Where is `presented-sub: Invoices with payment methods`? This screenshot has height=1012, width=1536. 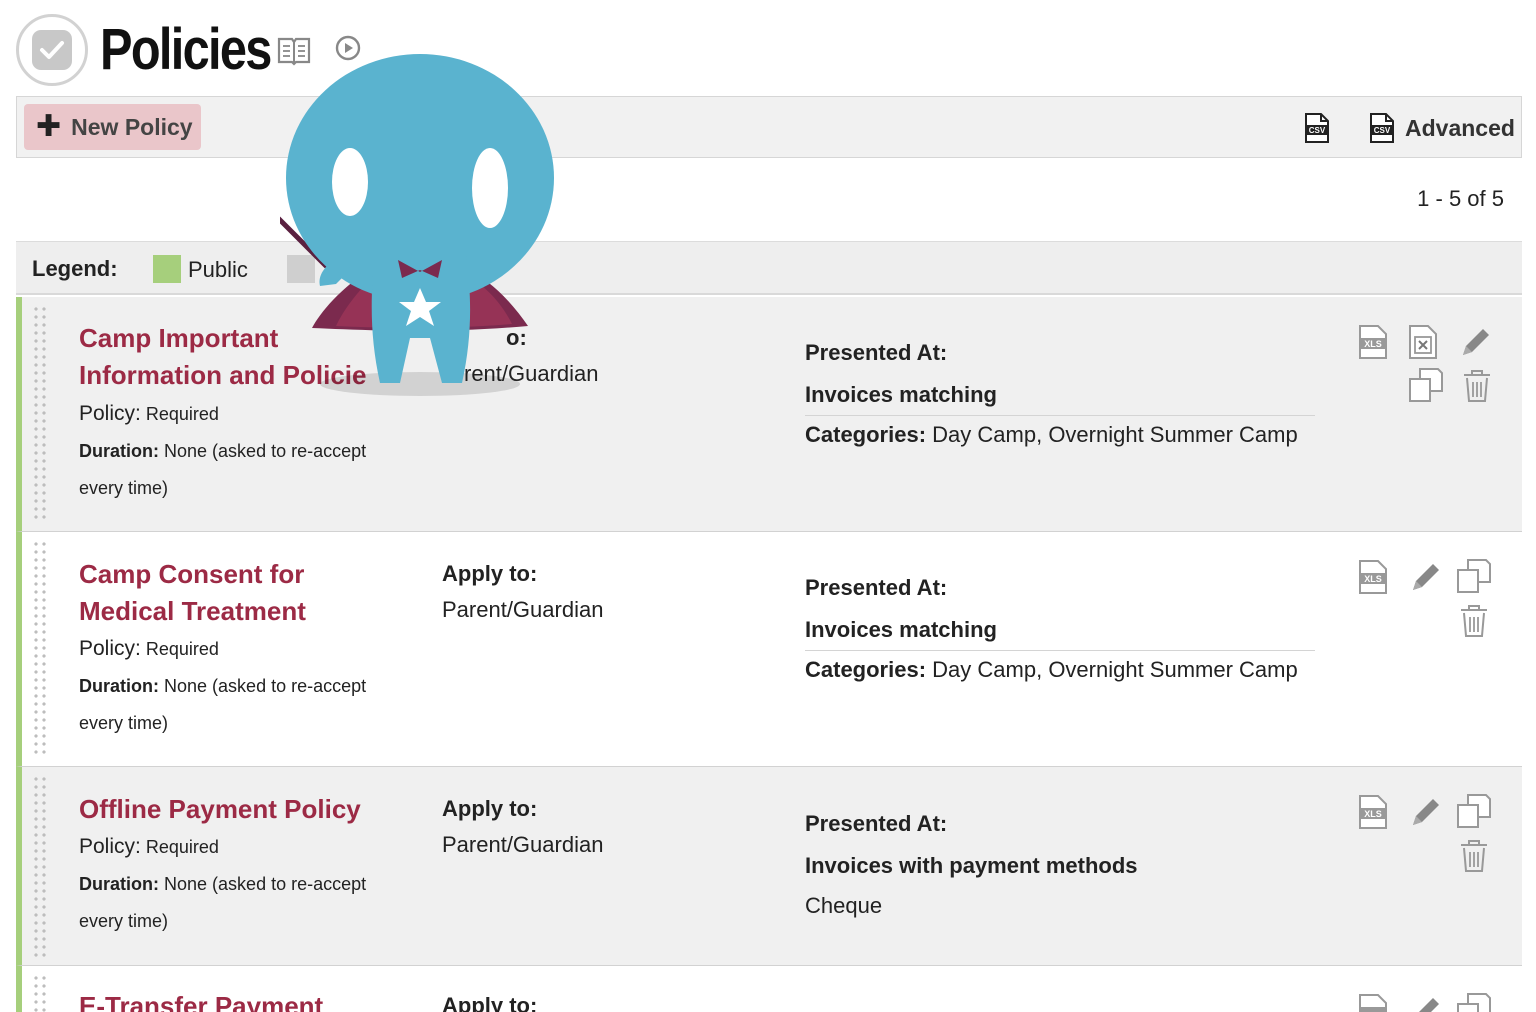 presented-sub: Invoices with payment methods is located at coordinates (971, 865).